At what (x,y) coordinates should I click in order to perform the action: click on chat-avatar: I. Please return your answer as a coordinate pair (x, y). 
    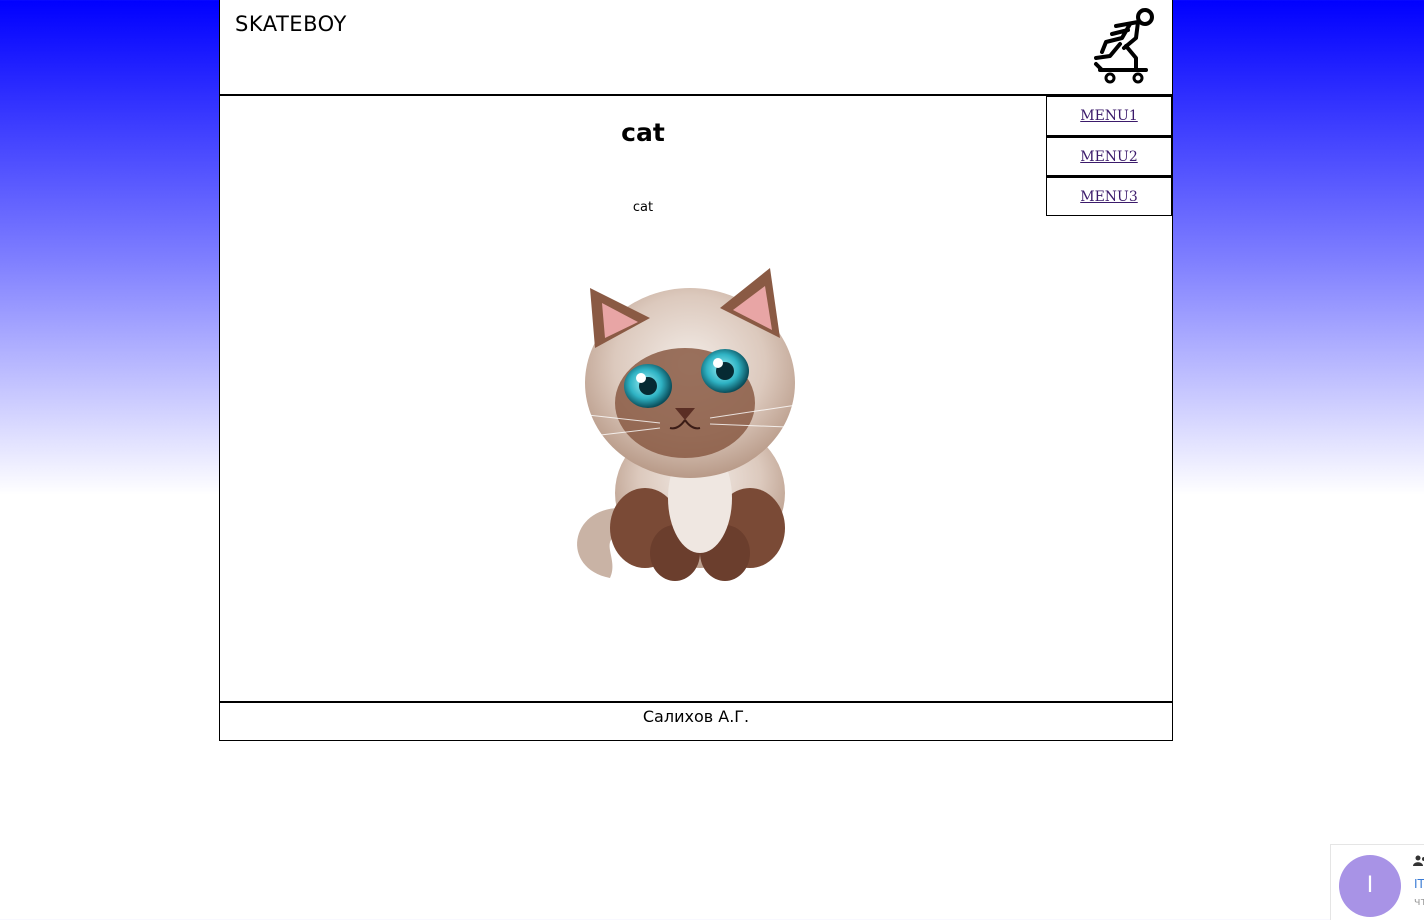
    Looking at the image, I should click on (1370, 886).